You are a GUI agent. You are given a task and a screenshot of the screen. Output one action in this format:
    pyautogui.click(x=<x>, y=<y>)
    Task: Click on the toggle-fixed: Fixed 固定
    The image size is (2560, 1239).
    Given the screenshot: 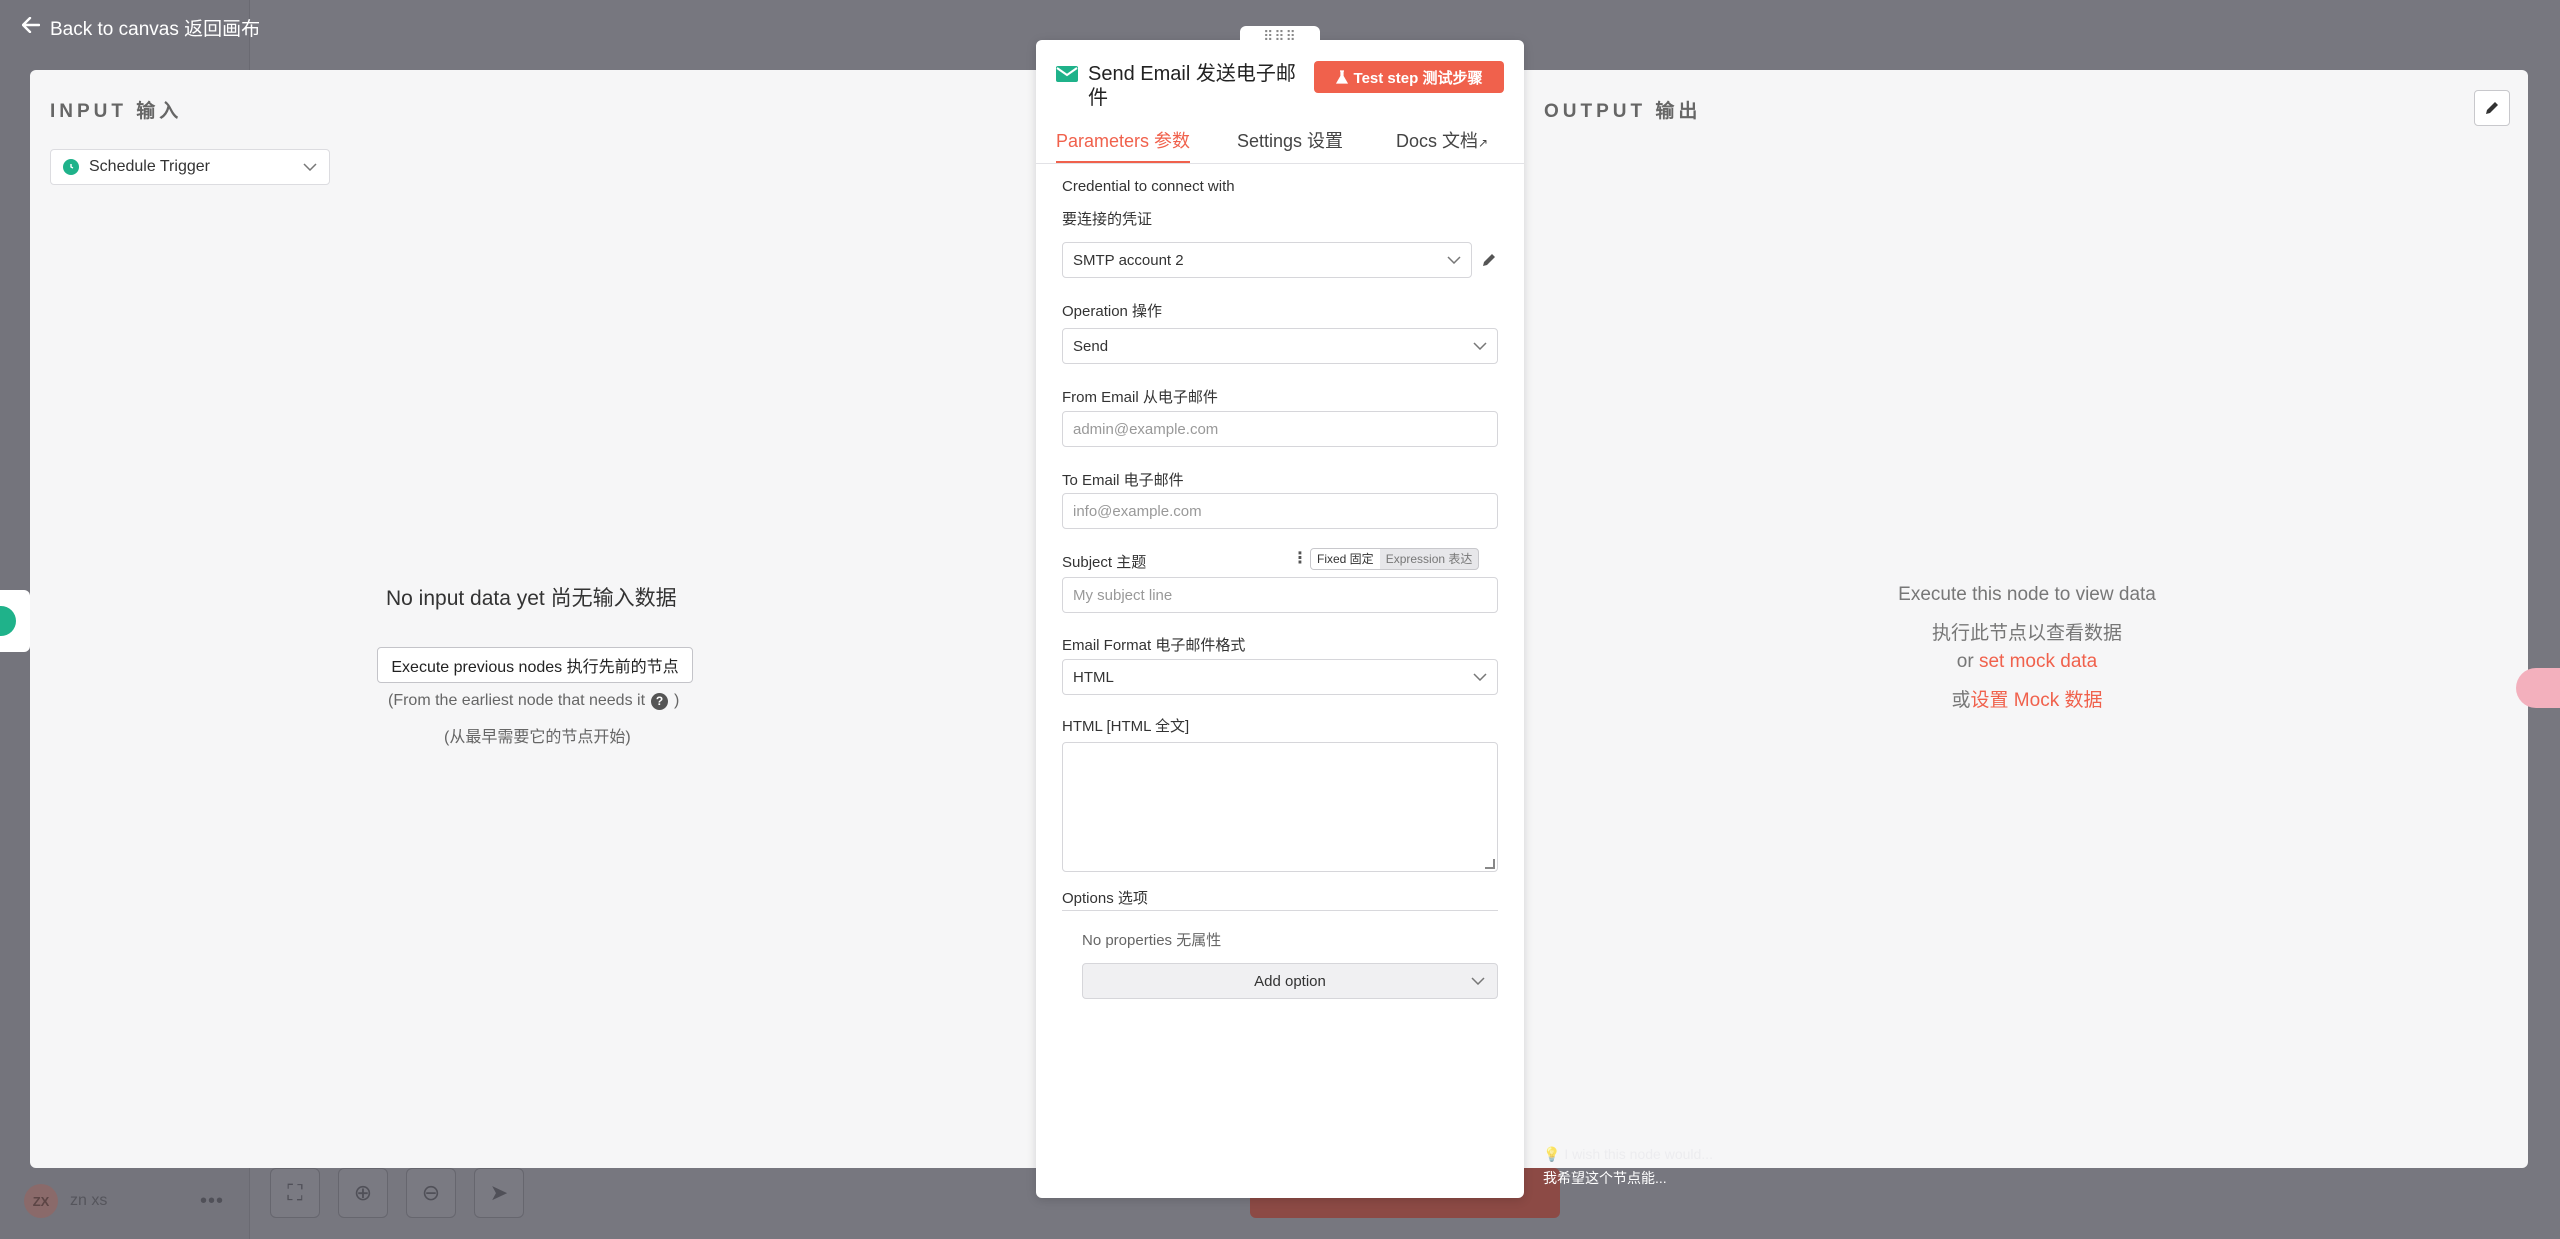 What is the action you would take?
    pyautogui.click(x=1345, y=559)
    